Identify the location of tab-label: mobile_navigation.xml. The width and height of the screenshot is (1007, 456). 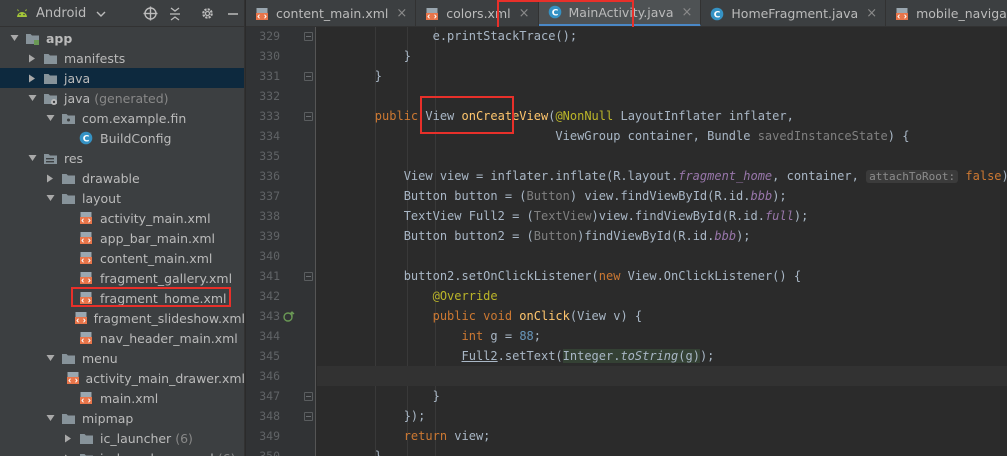
(961, 13).